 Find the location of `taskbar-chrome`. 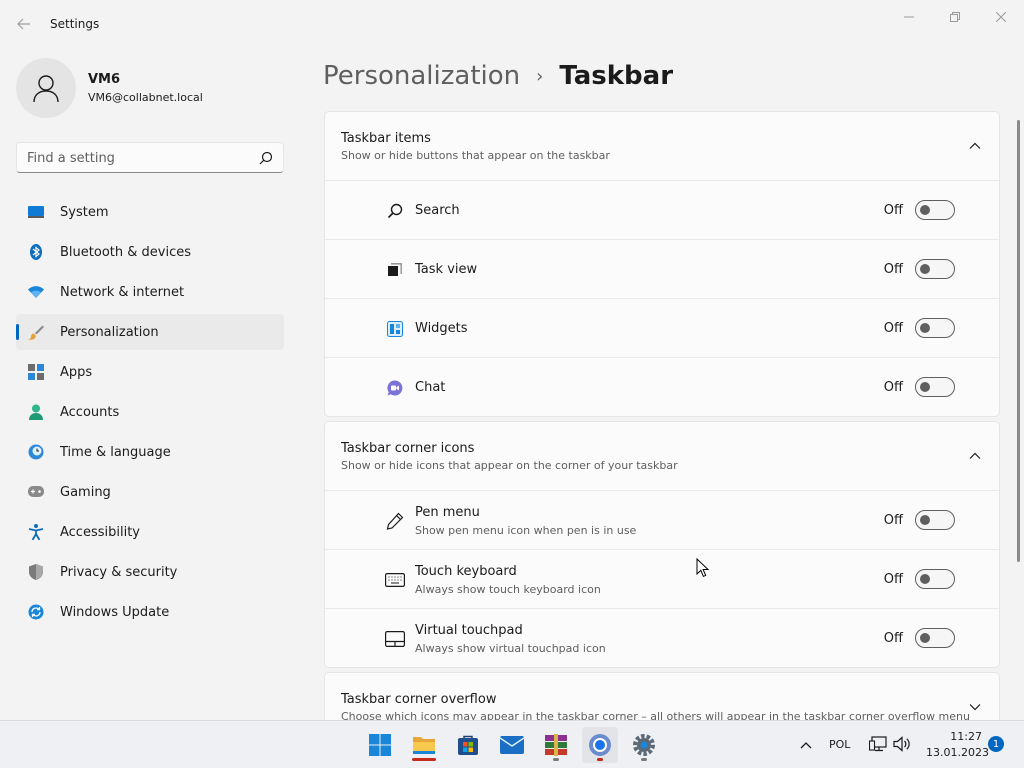

taskbar-chrome is located at coordinates (600, 745).